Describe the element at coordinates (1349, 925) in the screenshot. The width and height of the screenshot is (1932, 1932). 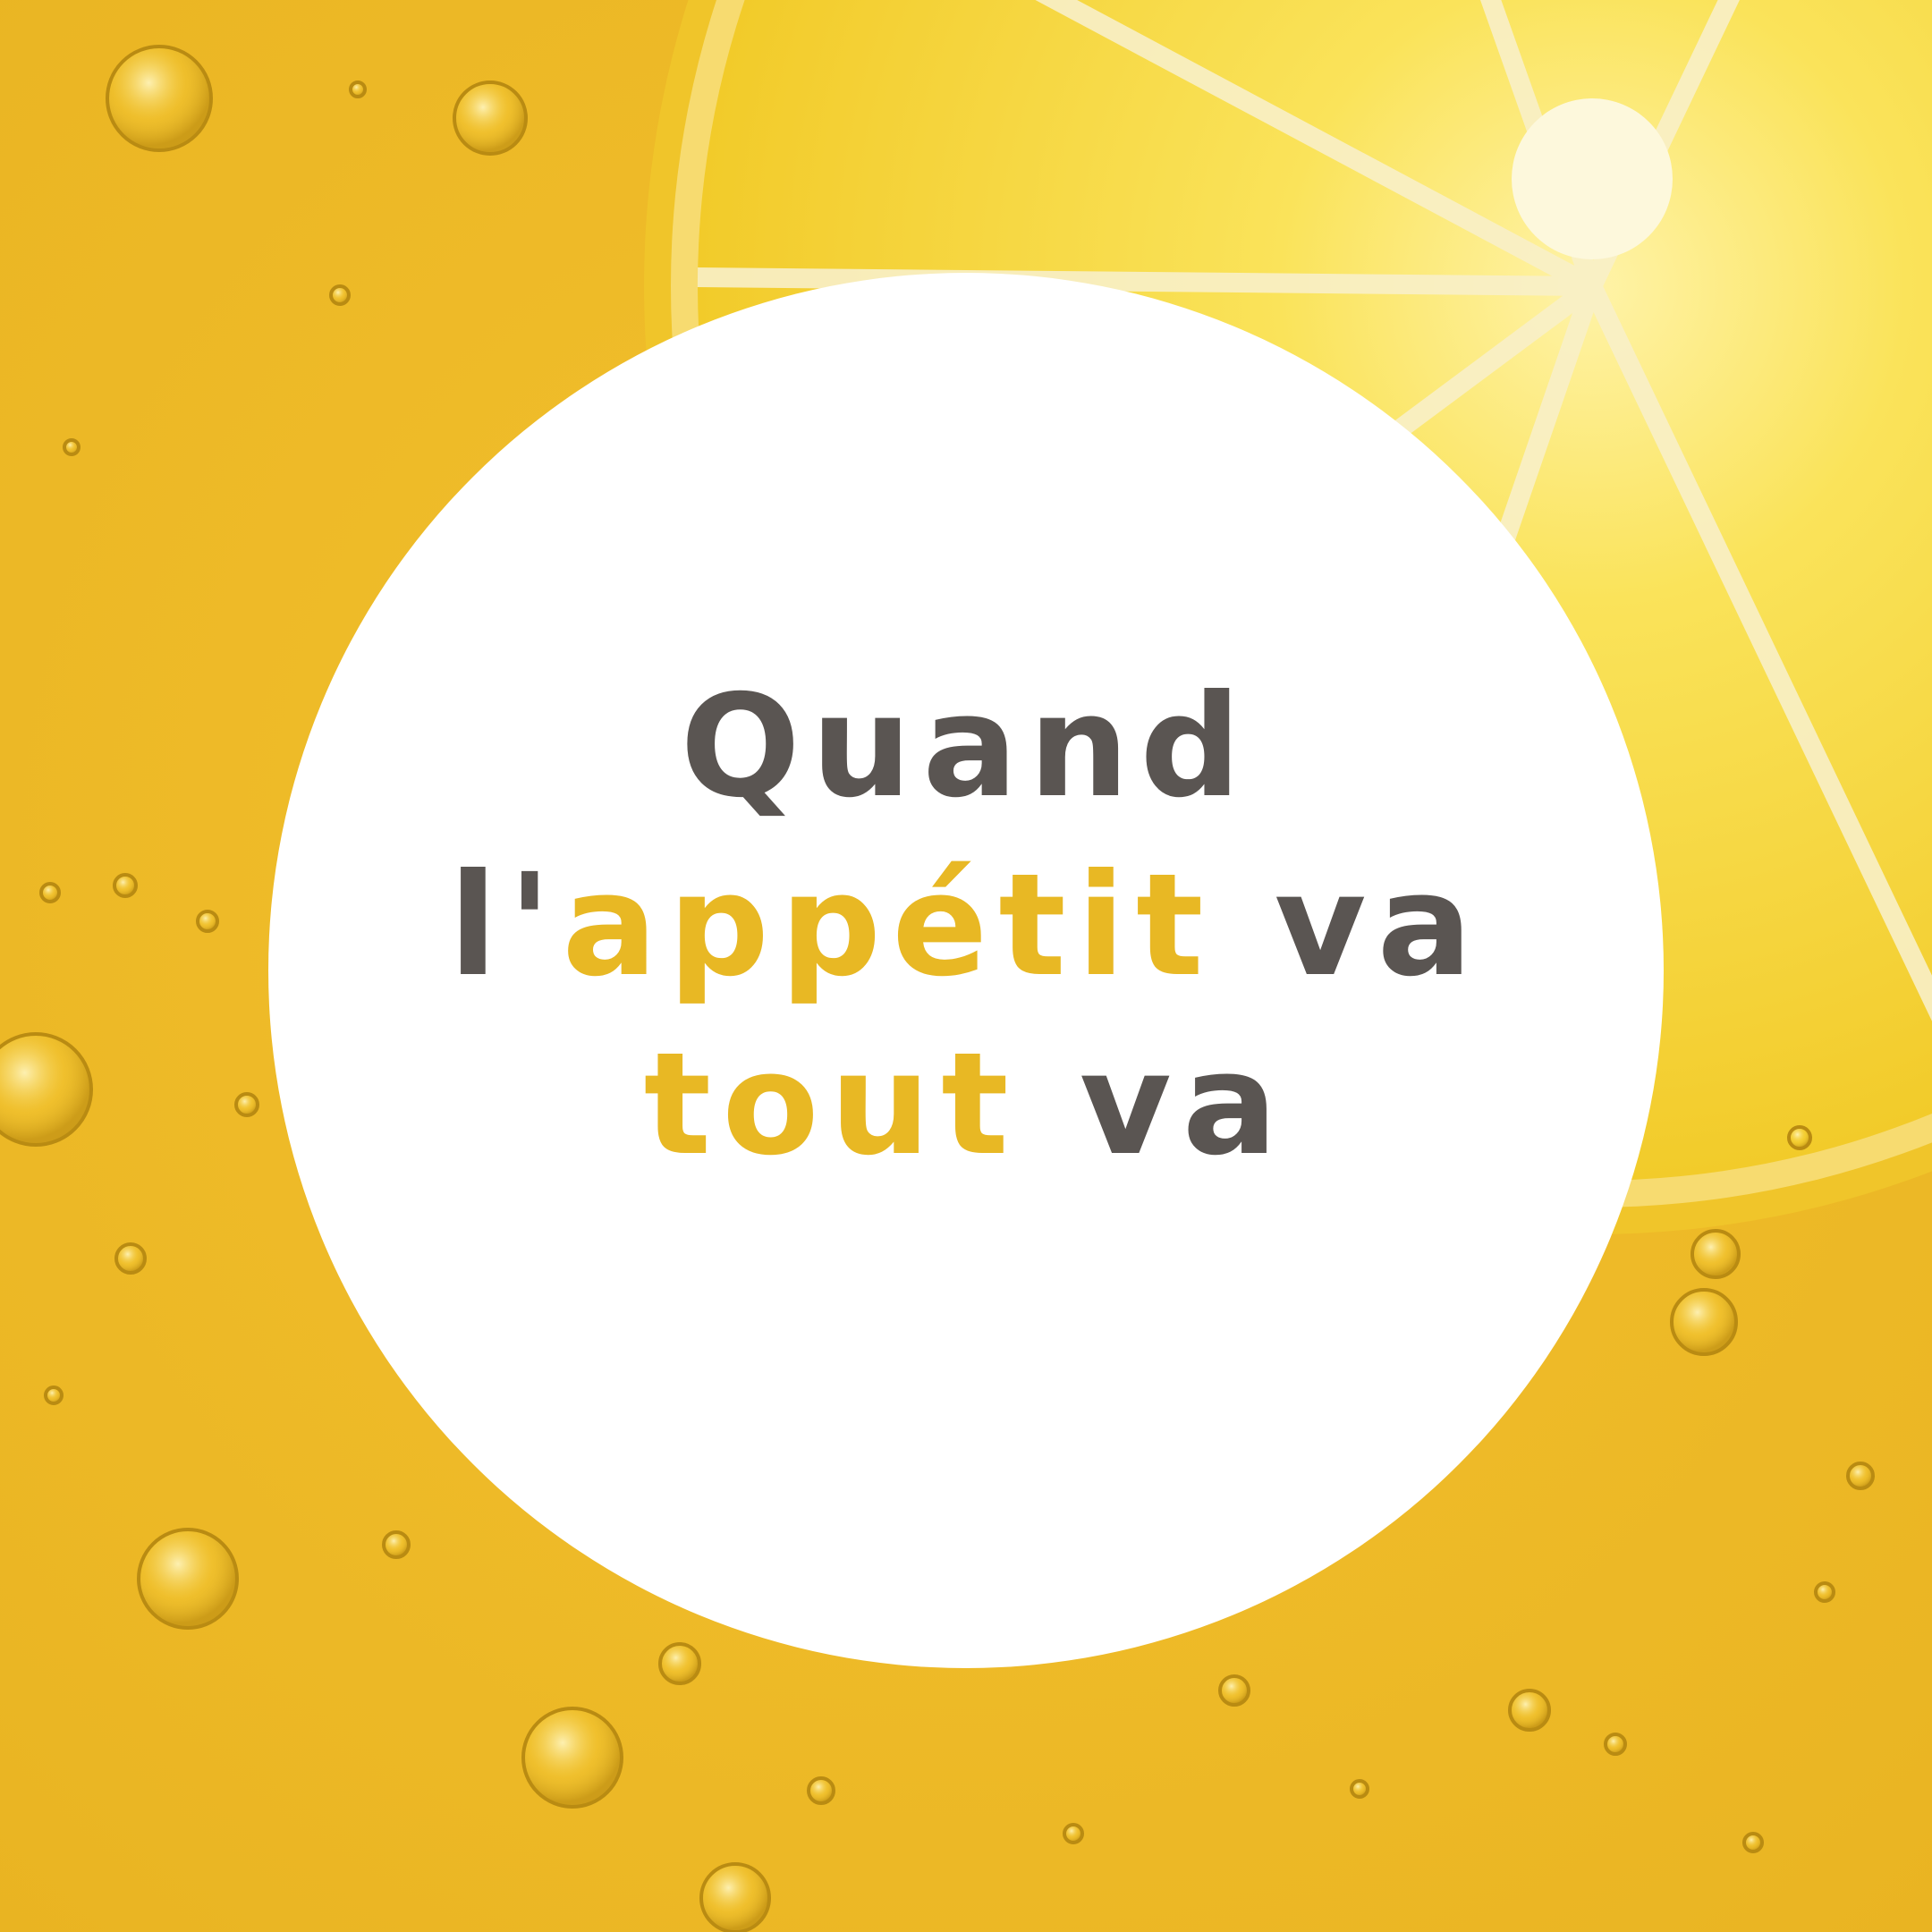
I see `headline-suffix-va: va` at that location.